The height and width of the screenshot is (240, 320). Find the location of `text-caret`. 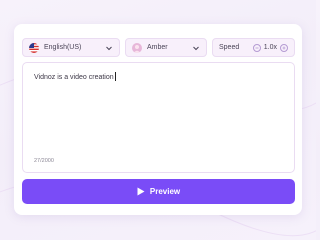

text-caret is located at coordinates (115, 76).